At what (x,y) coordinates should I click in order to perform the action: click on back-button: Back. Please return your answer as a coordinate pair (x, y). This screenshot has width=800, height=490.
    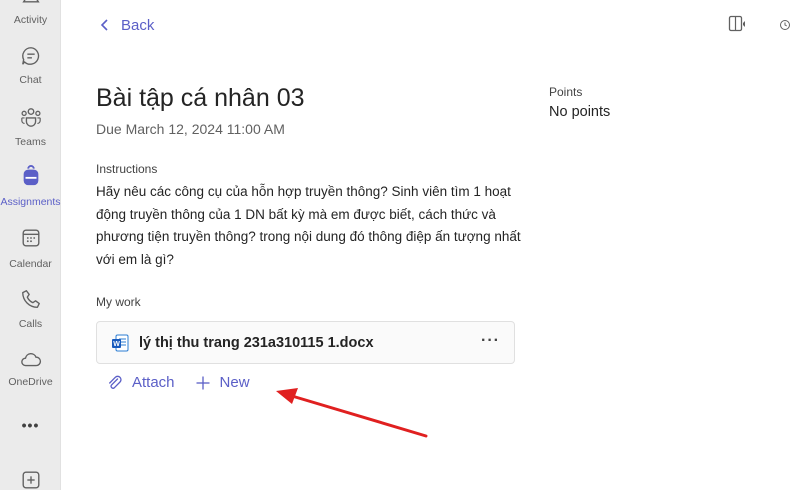
    Looking at the image, I should click on (126, 25).